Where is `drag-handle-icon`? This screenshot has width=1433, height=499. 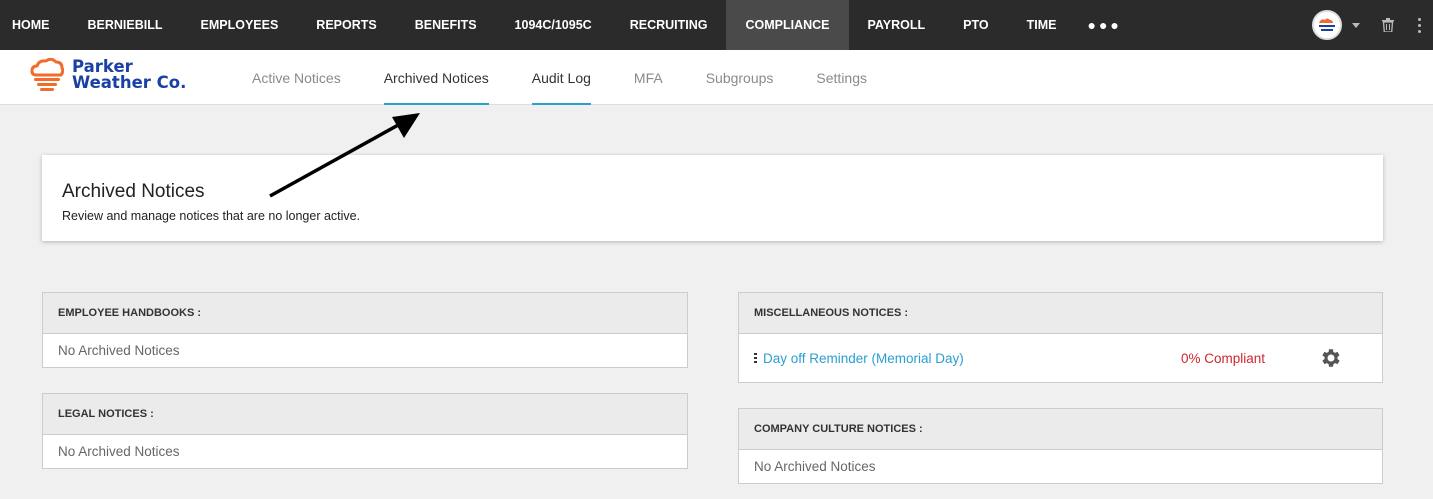 drag-handle-icon is located at coordinates (755, 358).